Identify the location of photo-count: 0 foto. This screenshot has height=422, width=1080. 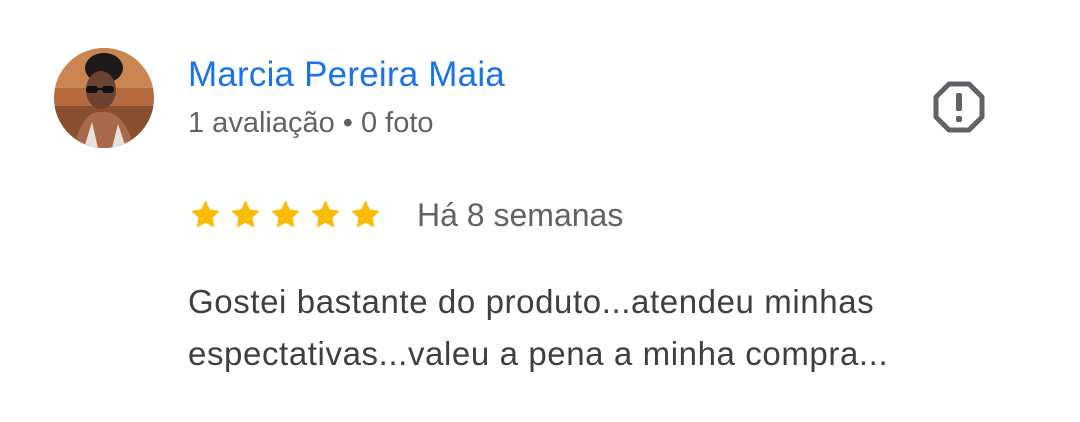
(397, 123).